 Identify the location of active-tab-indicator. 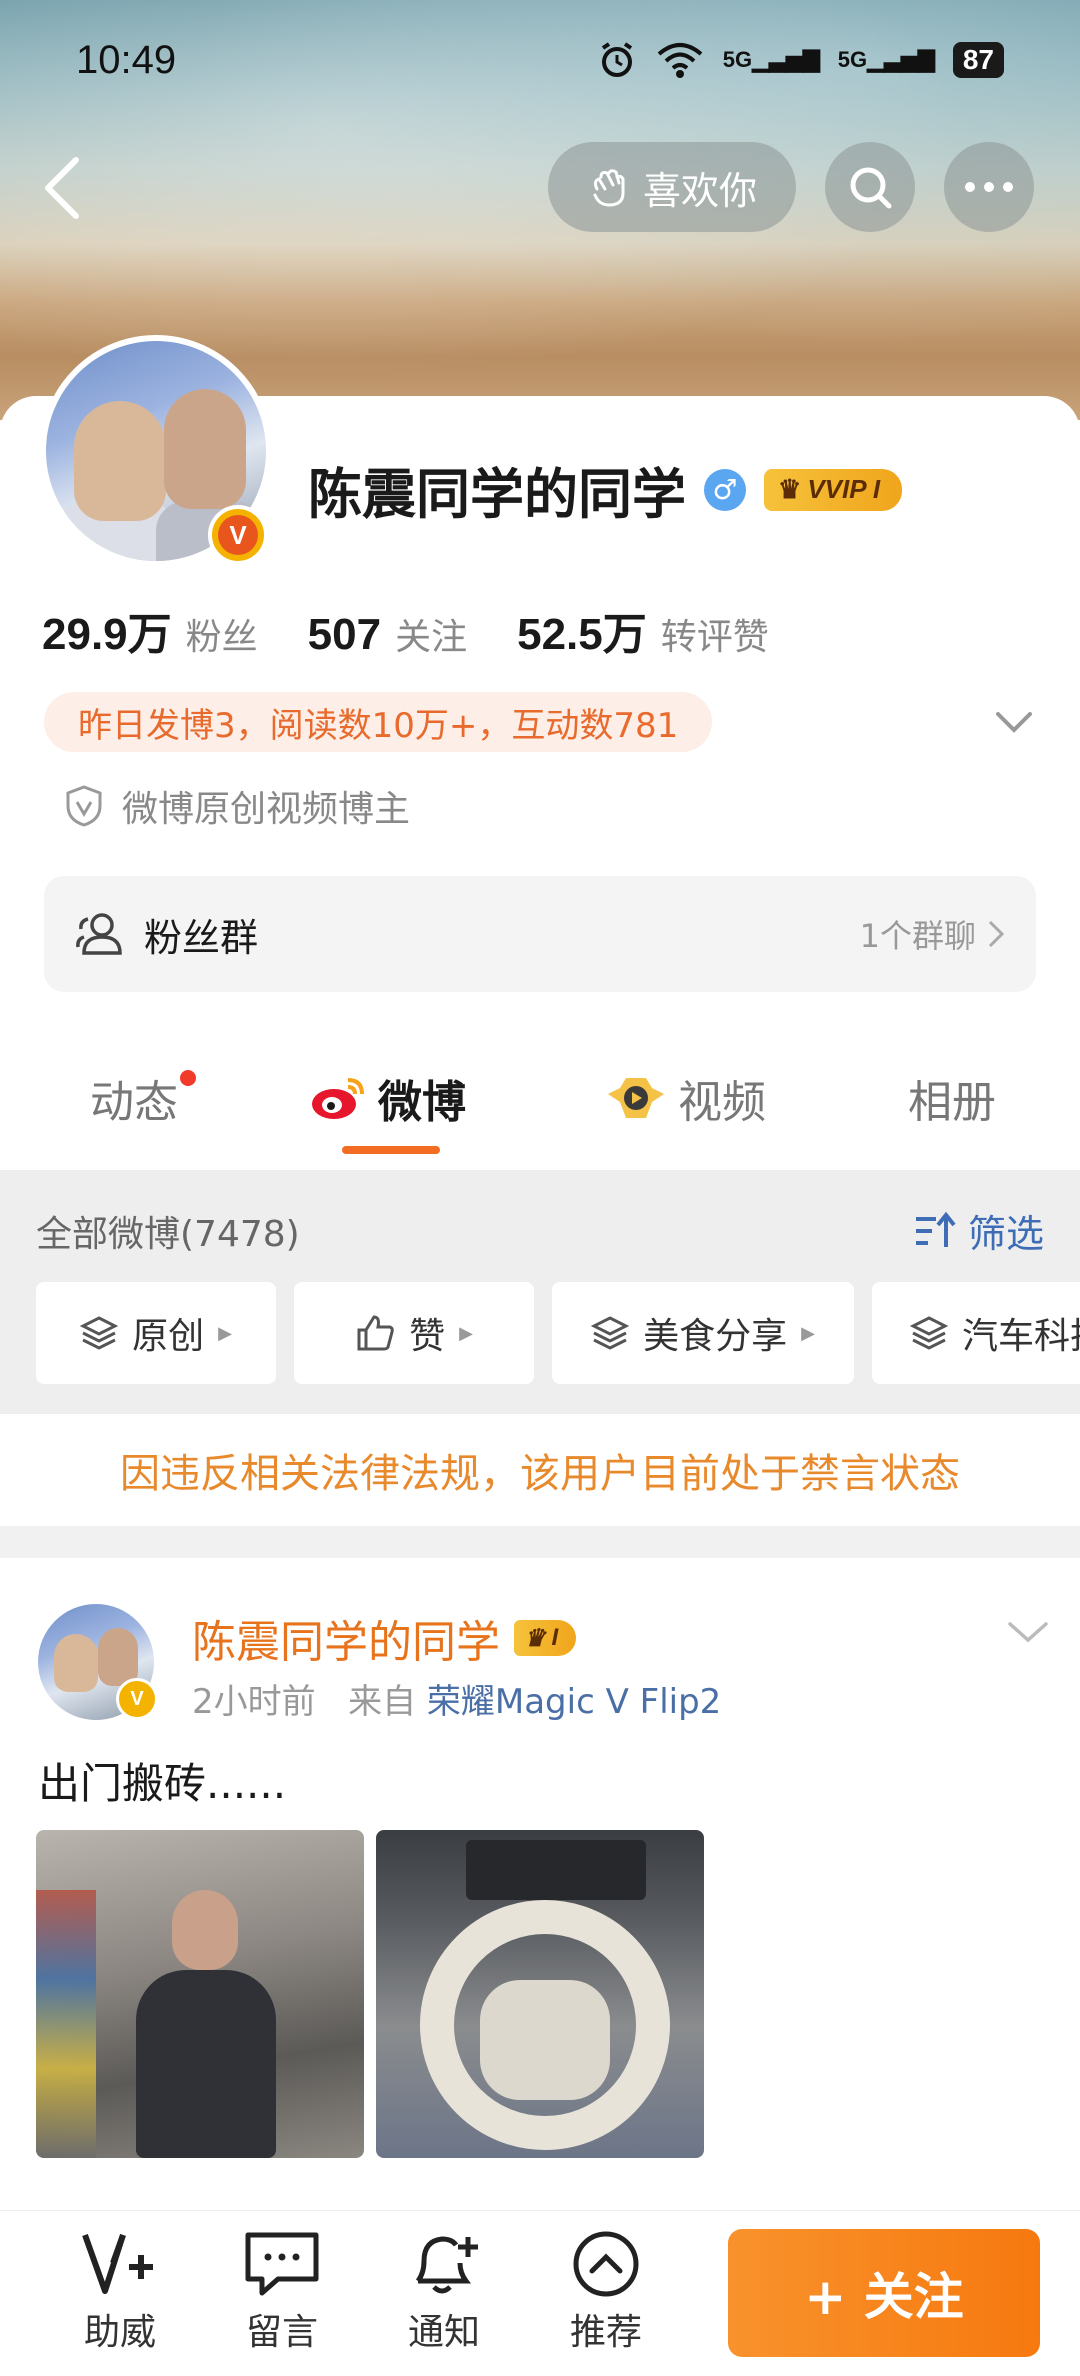
(391, 1150).